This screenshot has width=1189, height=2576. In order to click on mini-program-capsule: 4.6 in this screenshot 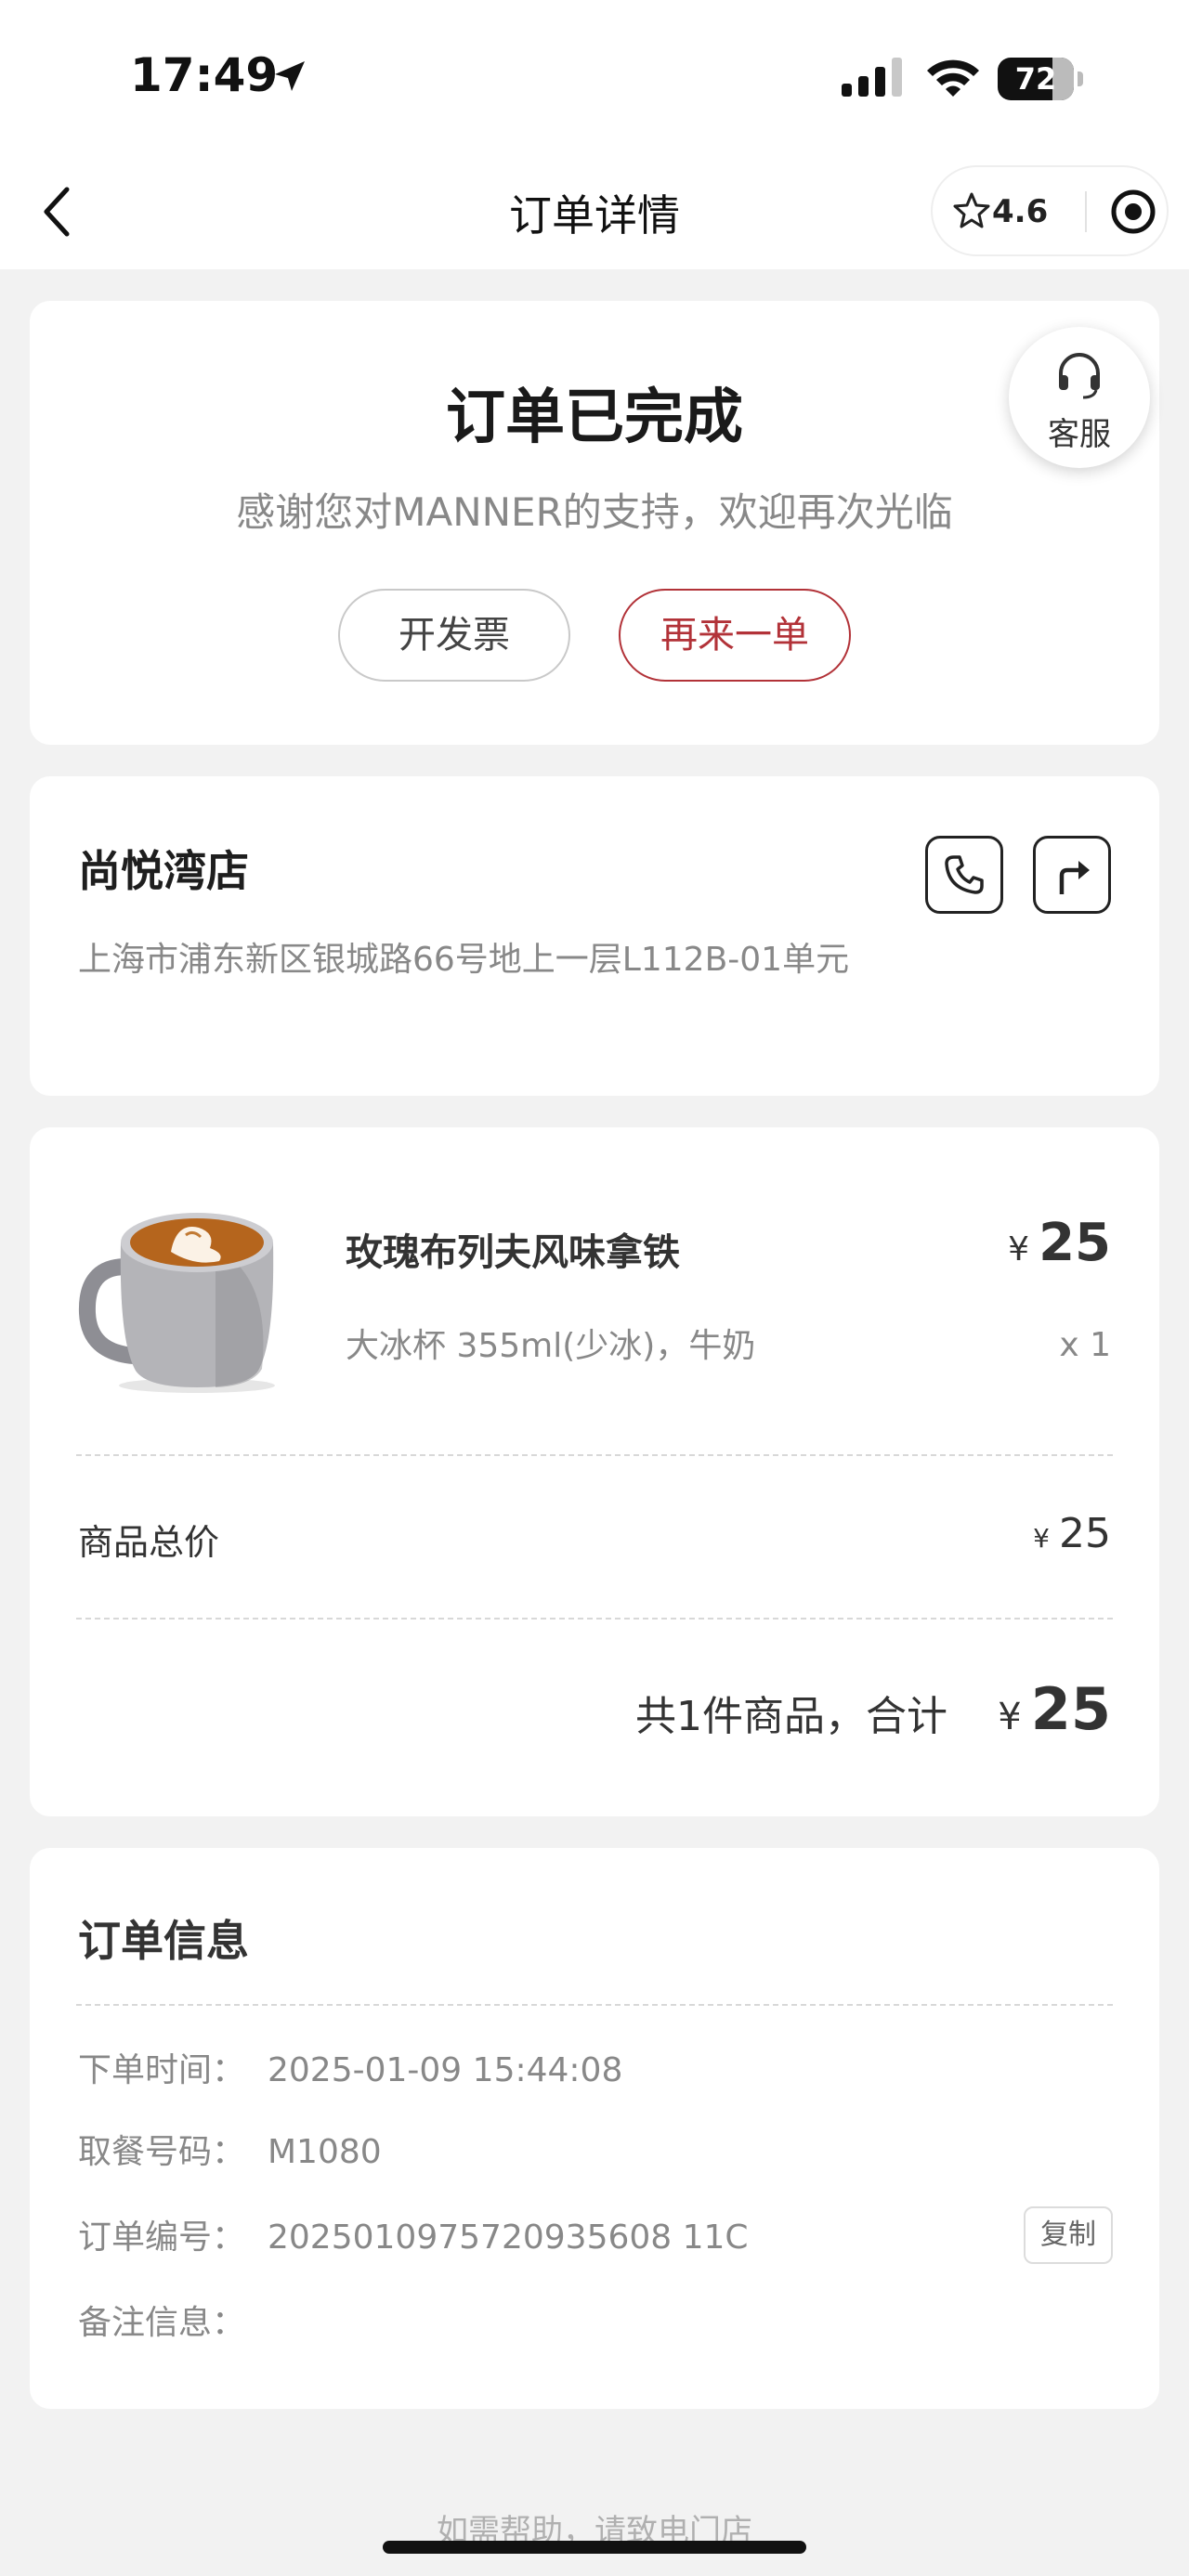, I will do `click(1050, 210)`.